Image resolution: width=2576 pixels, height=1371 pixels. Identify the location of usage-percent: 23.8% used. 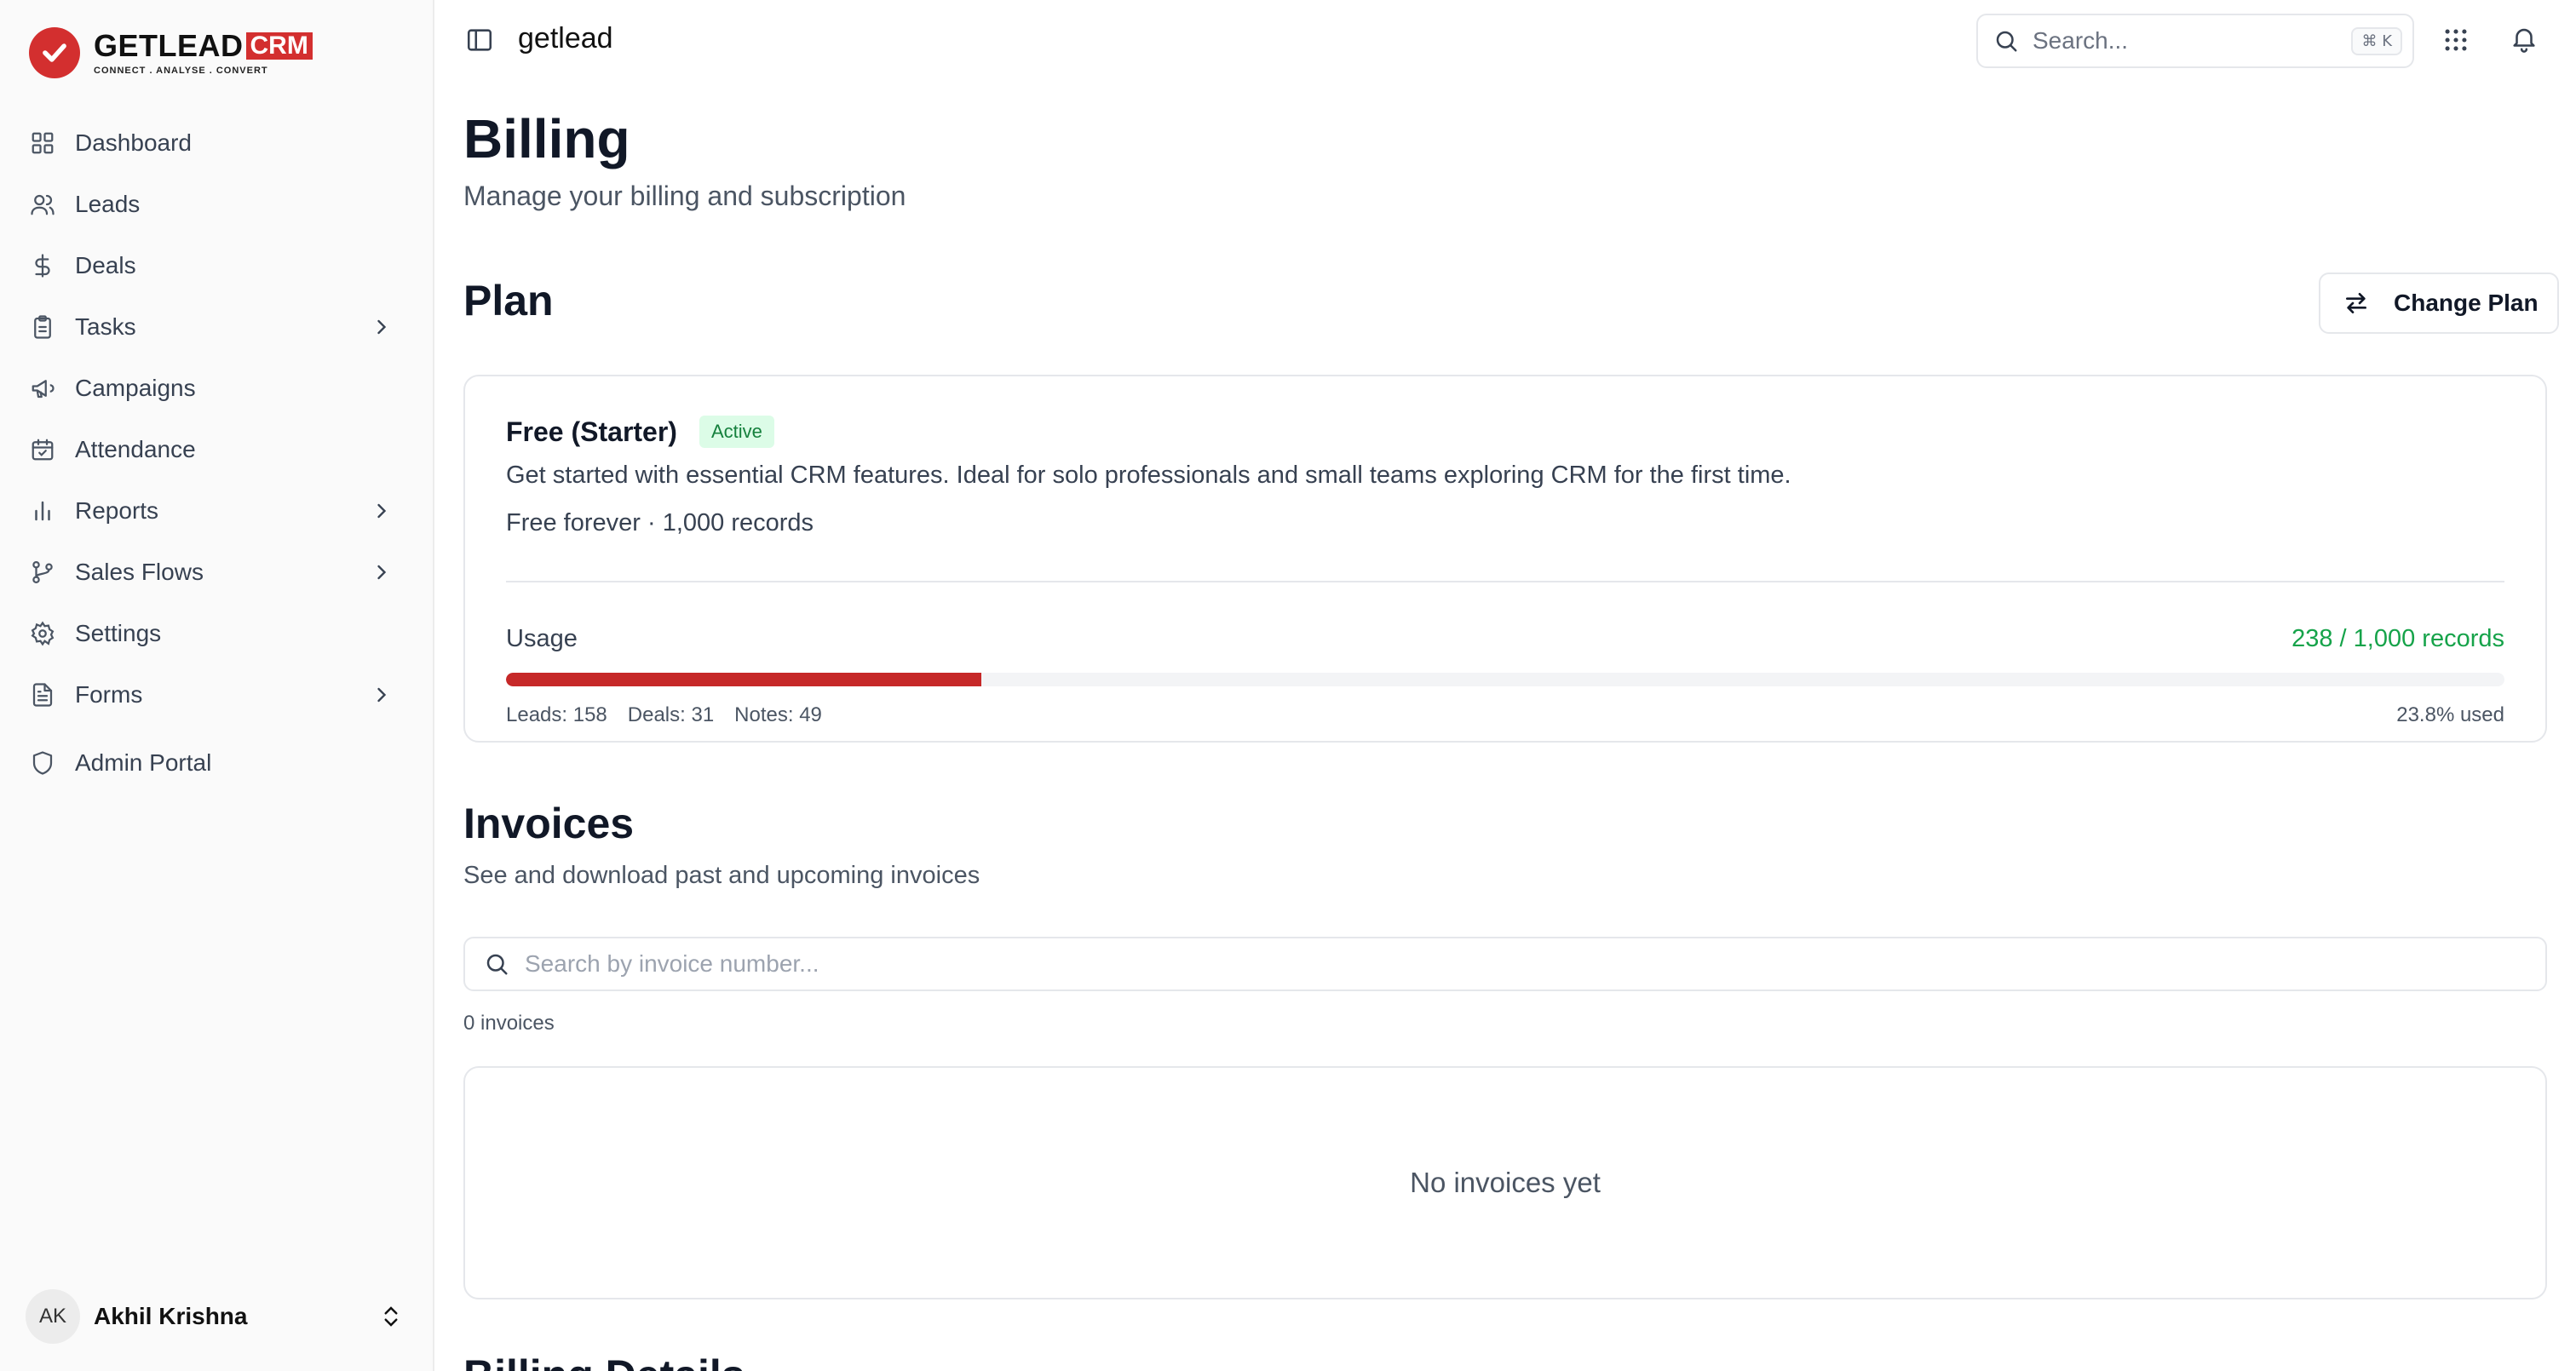
(2450, 714).